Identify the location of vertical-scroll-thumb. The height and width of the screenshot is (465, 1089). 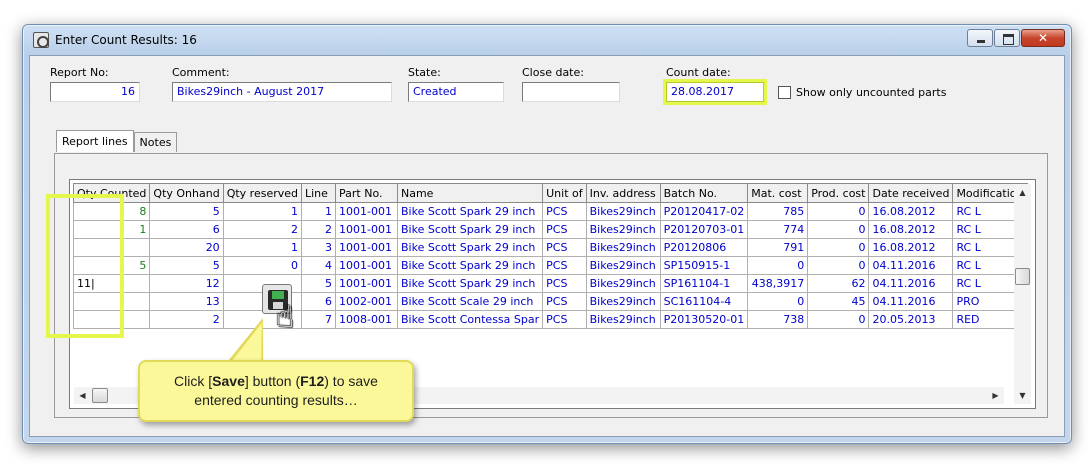
(1022, 276).